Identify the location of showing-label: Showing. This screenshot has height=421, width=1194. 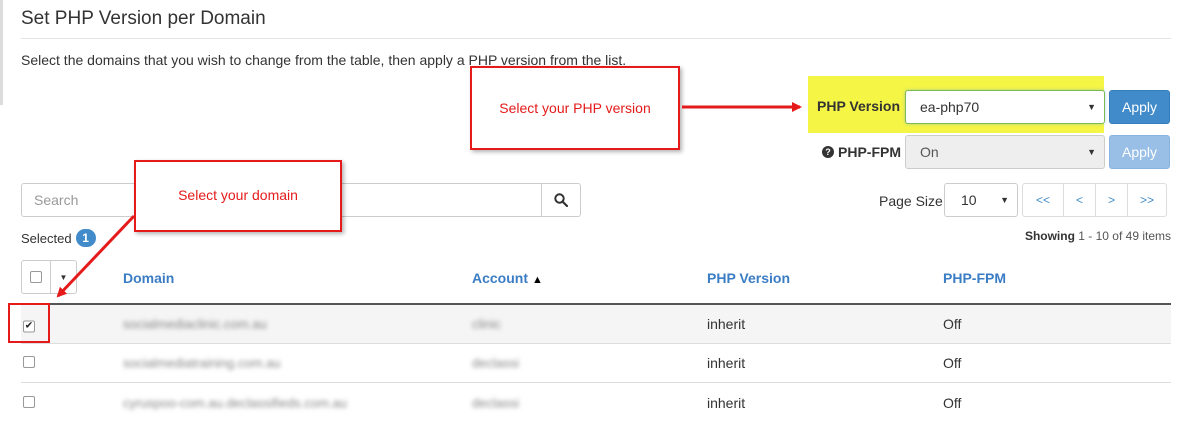
(1049, 236).